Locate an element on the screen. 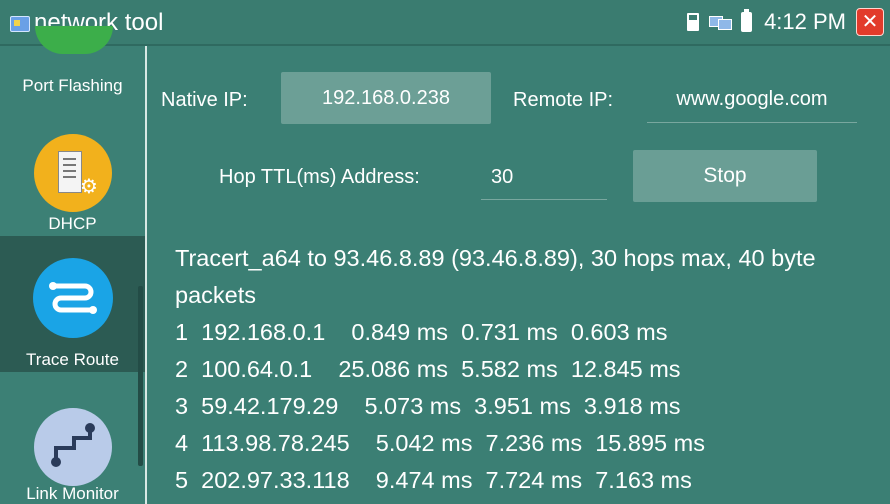 The image size is (890, 504). status-area: 4:12 PM ✕ is located at coordinates (785, 22).